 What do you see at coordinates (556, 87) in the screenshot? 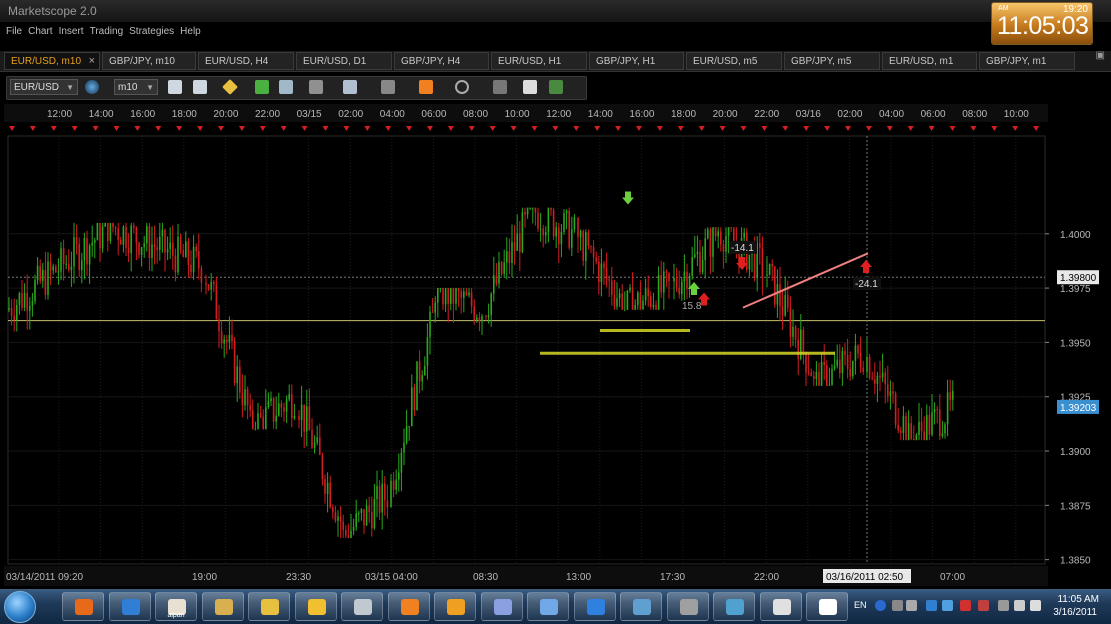
I see `layout-icon` at bounding box center [556, 87].